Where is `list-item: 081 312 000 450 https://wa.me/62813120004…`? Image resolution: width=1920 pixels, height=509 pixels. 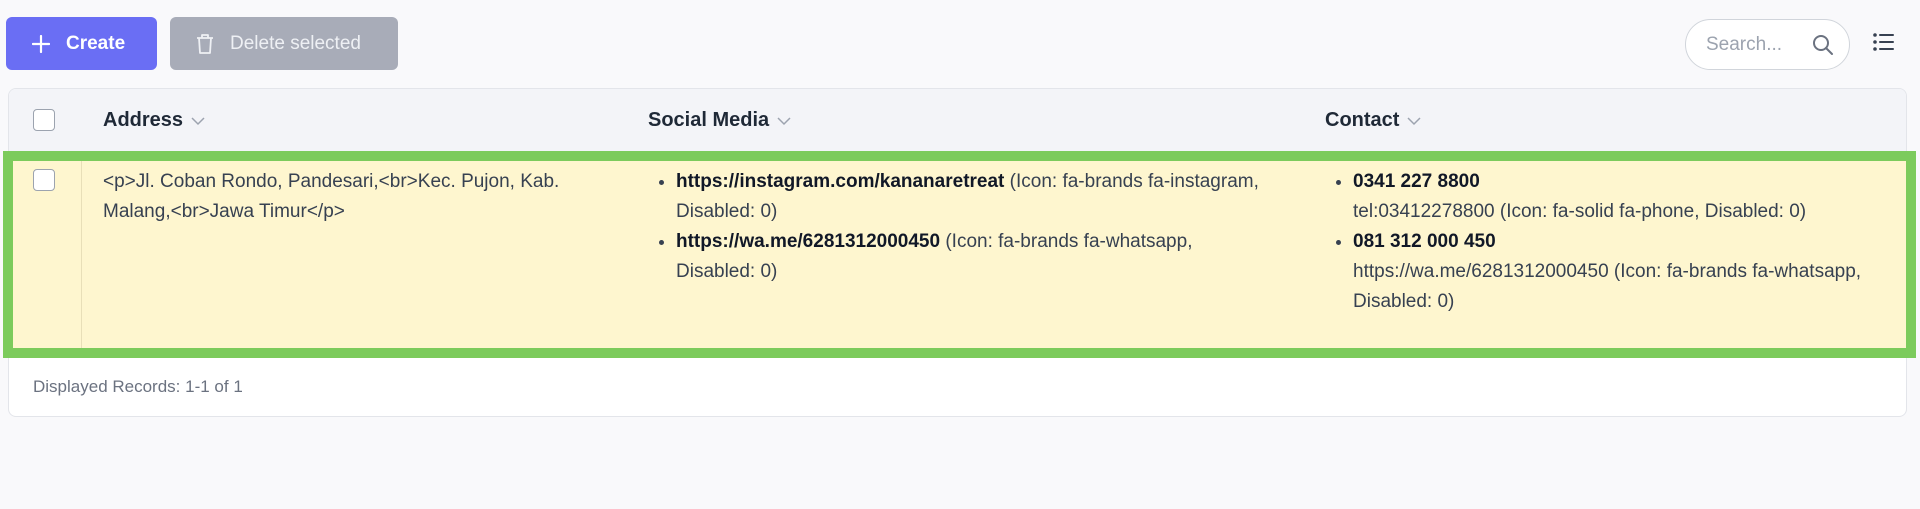 list-item: 081 312 000 450 https://wa.me/62813120004… is located at coordinates (1621, 272).